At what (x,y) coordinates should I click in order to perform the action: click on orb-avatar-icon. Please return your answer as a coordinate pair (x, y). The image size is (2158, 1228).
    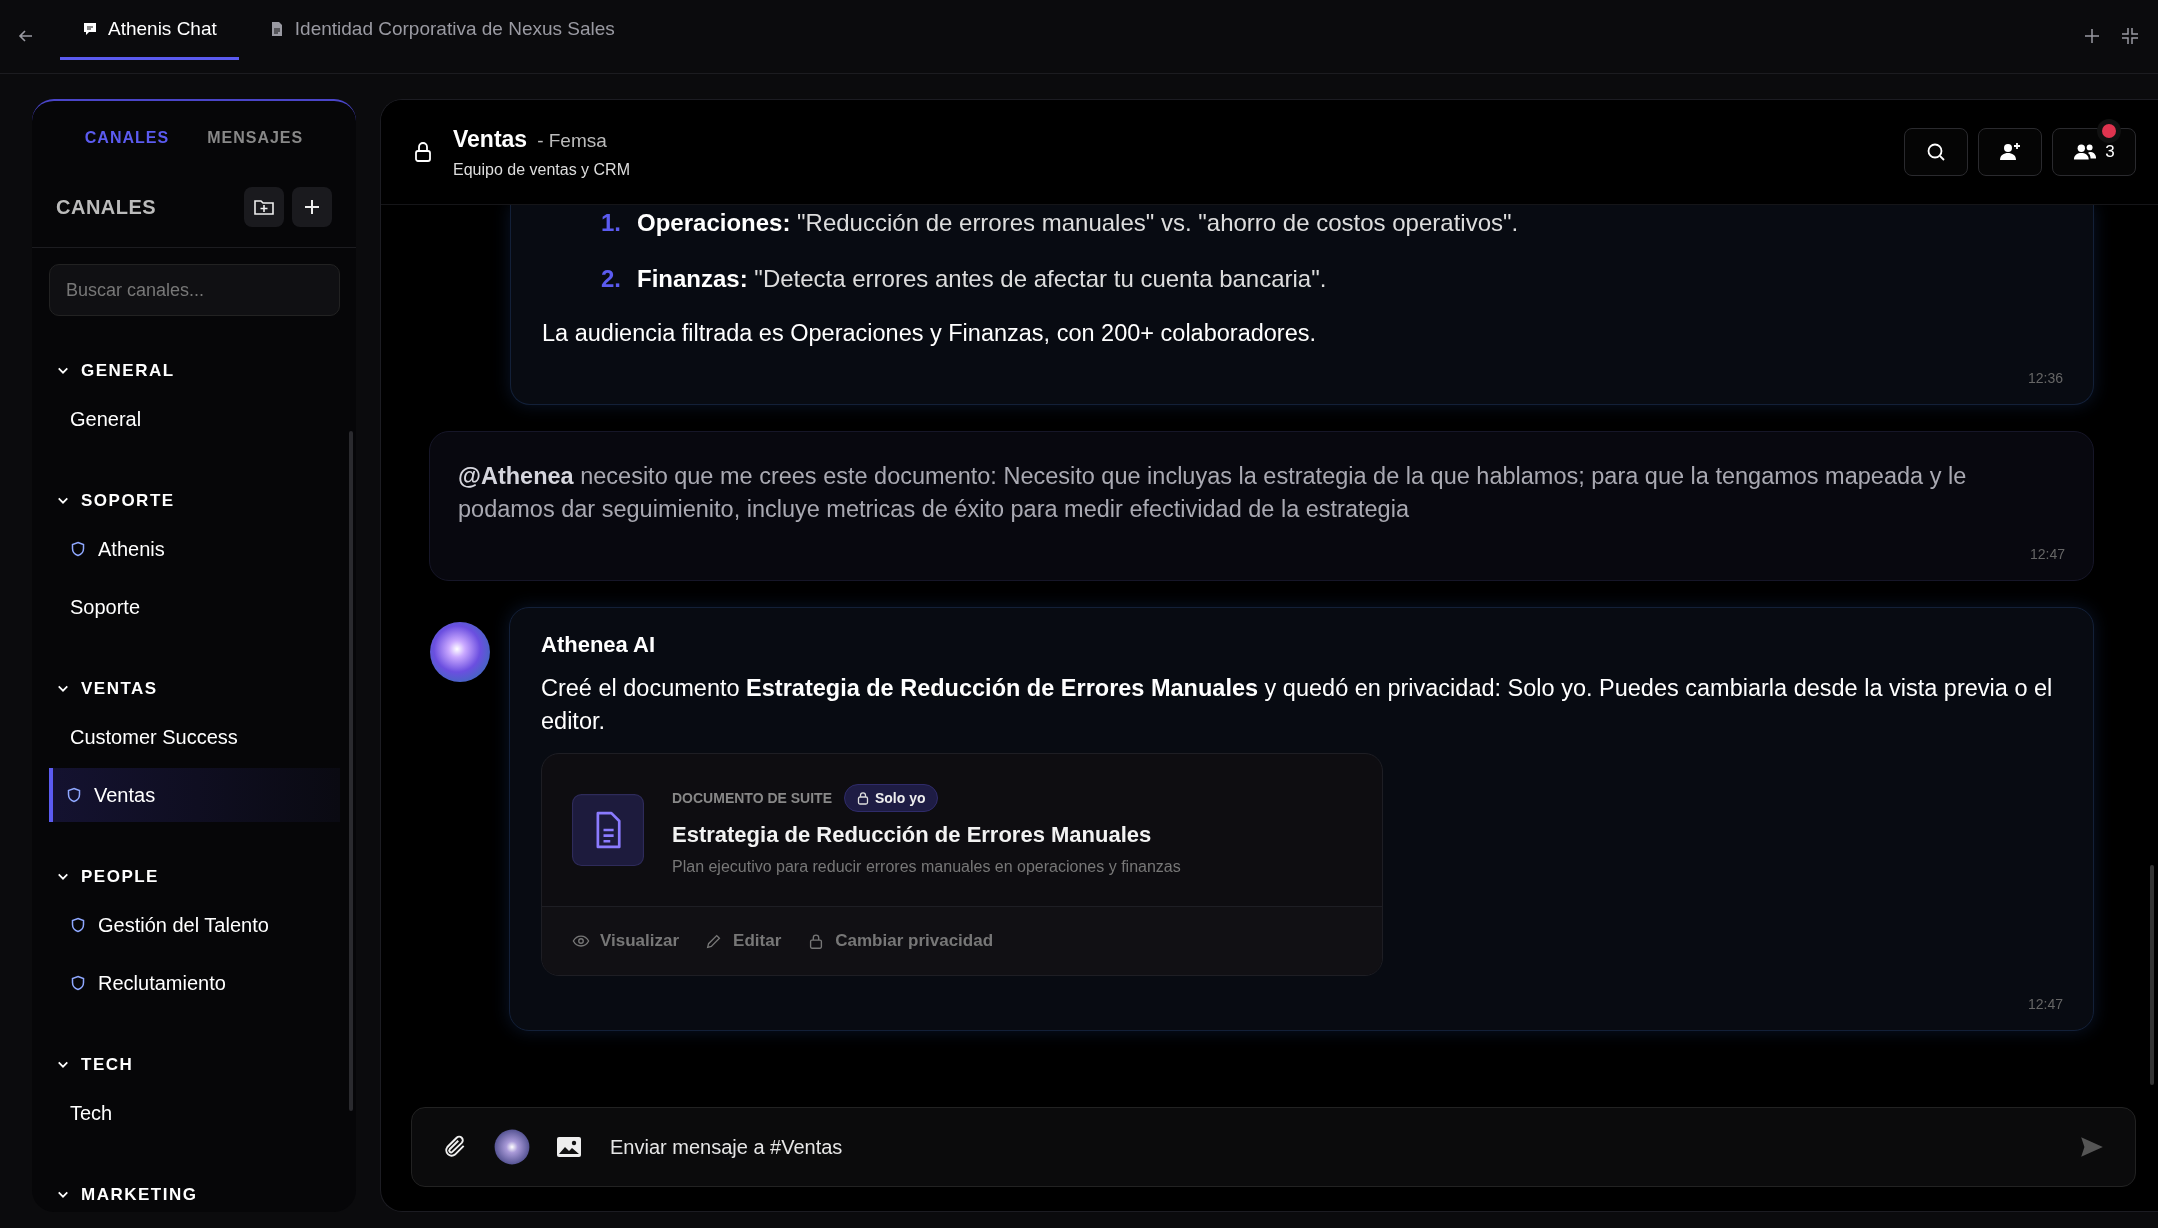
    Looking at the image, I should click on (460, 651).